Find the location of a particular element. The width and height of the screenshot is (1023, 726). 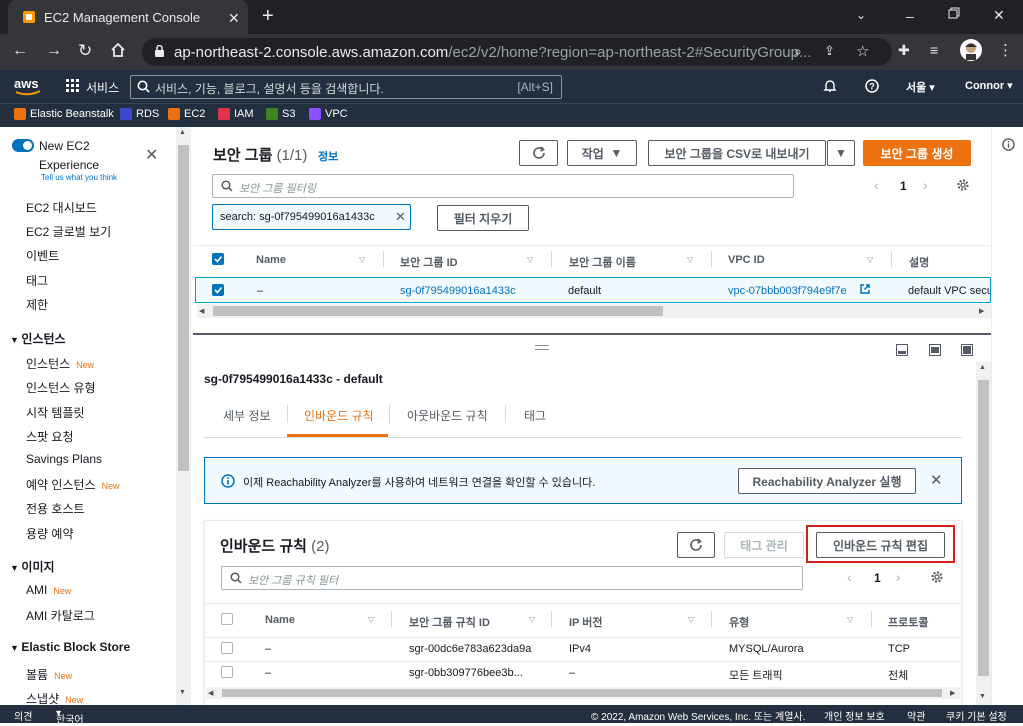

sg-filter-input: 보안 그룹 필터링 is located at coordinates (503, 186).